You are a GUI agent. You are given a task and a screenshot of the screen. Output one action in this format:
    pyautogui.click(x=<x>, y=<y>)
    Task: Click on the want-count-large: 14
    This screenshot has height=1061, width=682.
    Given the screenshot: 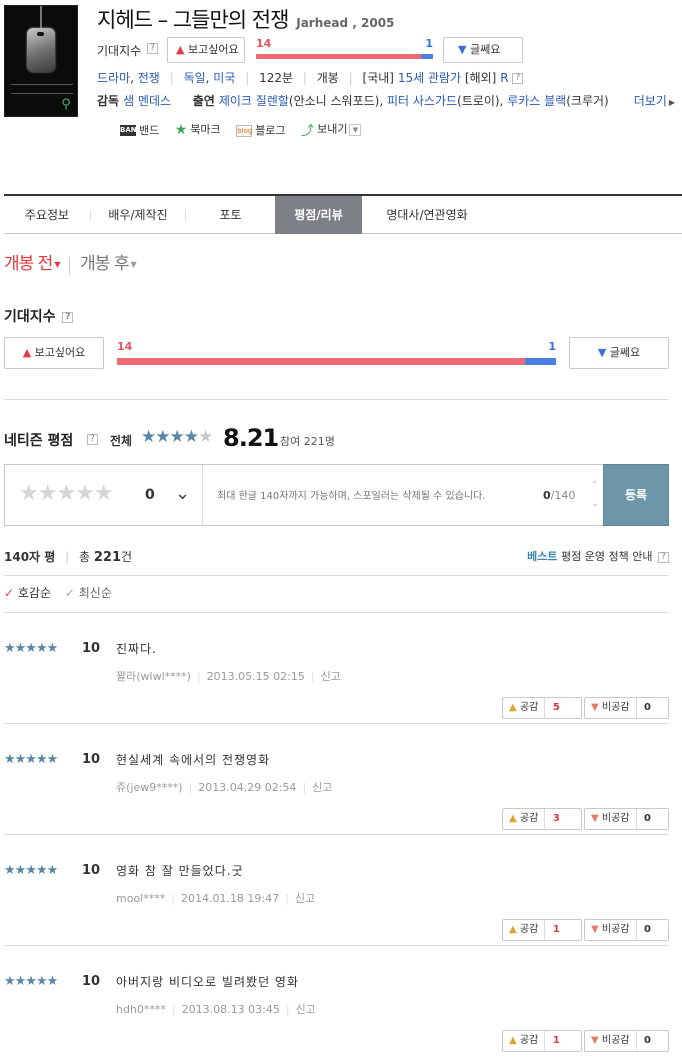 What is the action you would take?
    pyautogui.click(x=125, y=346)
    